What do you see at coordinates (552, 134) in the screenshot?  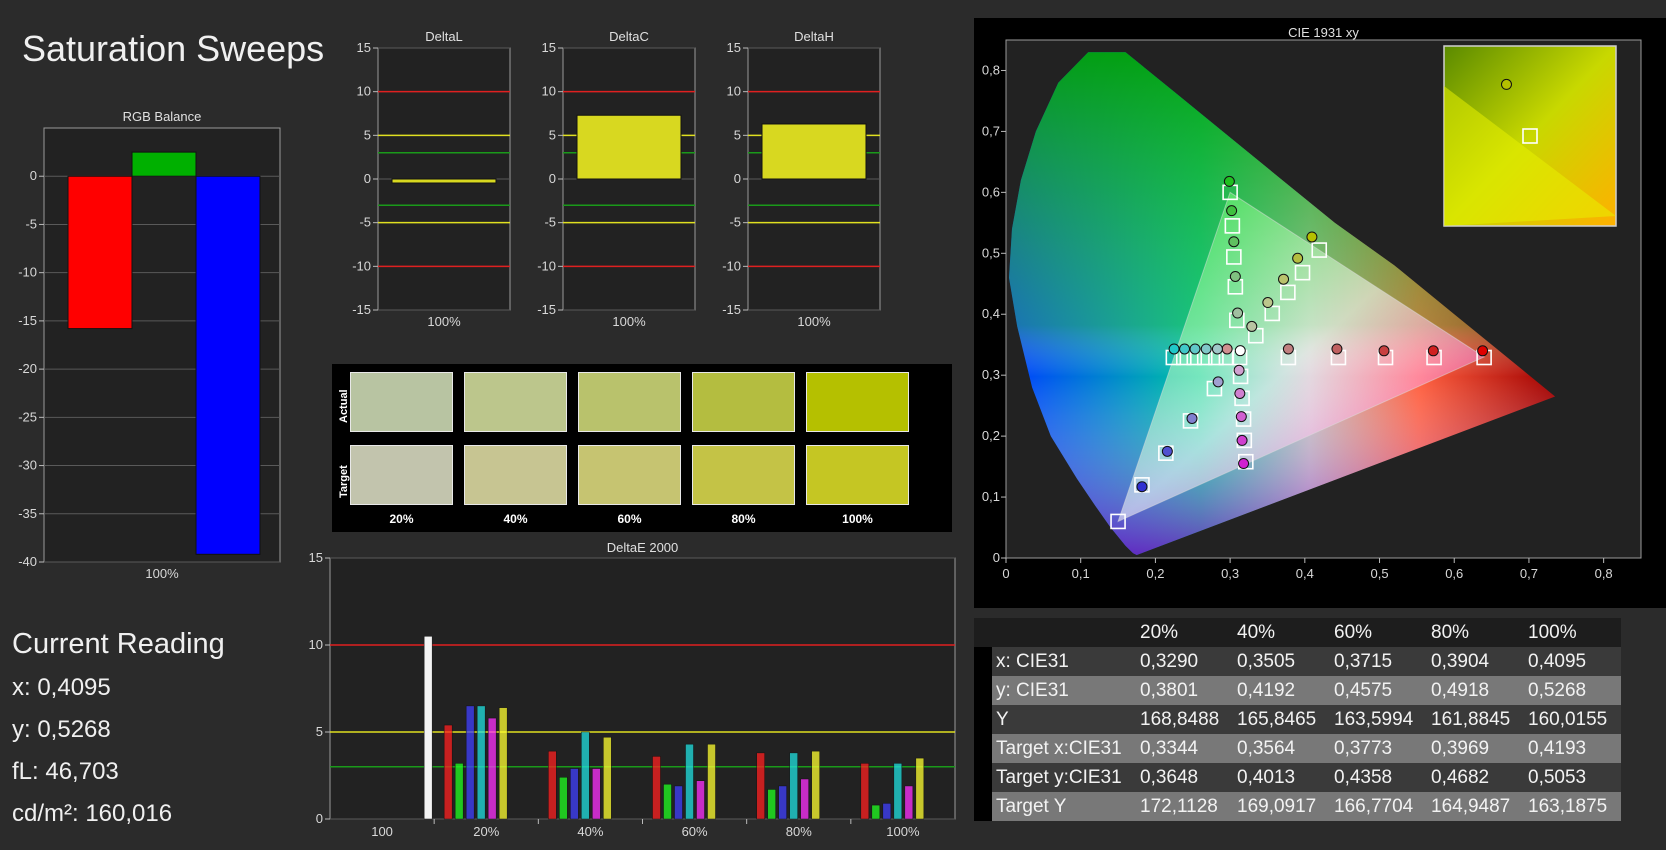 I see `delta-c-ytick-label: 5` at bounding box center [552, 134].